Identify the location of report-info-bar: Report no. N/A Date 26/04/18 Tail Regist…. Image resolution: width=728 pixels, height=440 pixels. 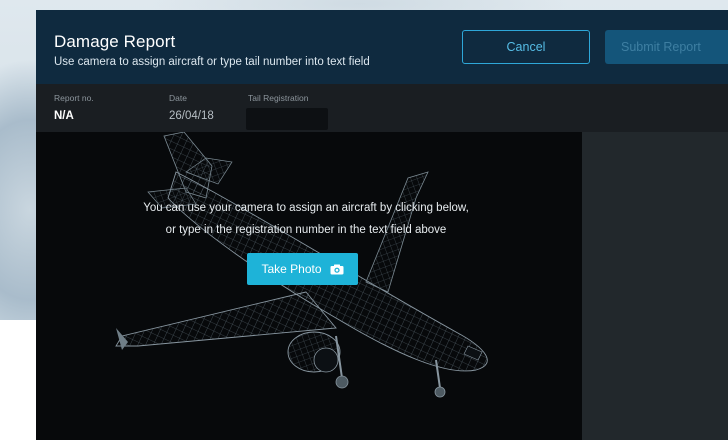
(382, 108).